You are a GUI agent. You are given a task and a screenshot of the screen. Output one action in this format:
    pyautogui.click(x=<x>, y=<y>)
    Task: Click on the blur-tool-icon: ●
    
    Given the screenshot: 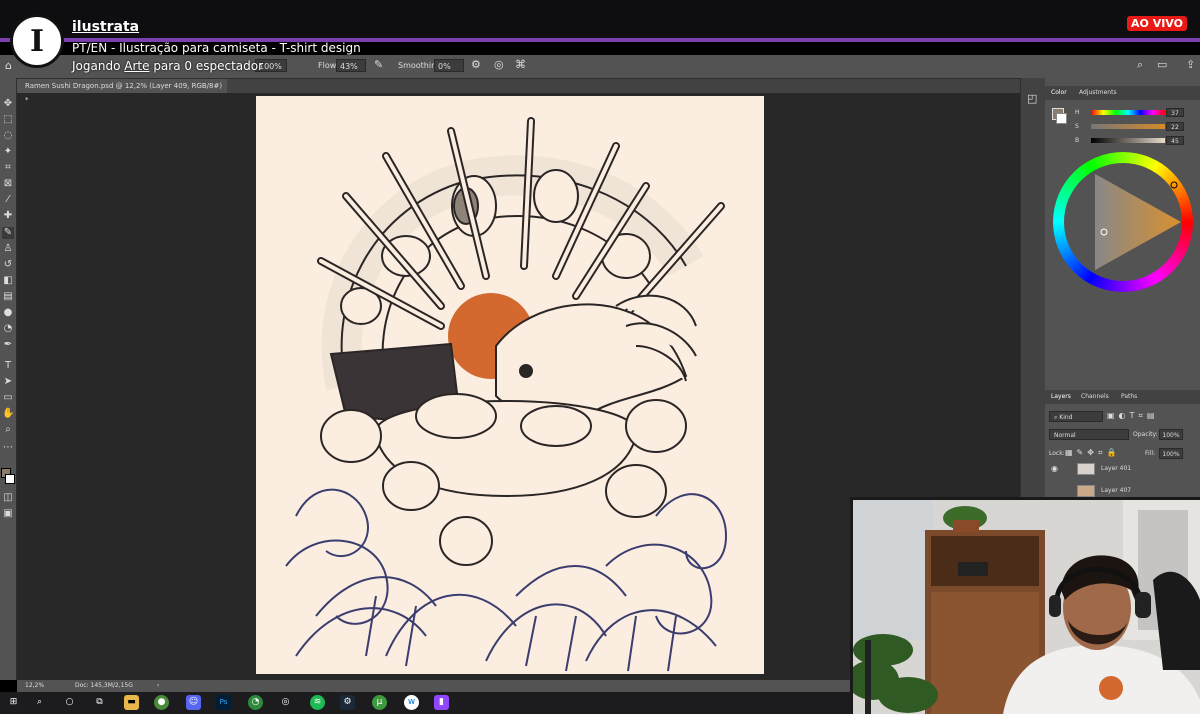 What is the action you would take?
    pyautogui.click(x=8, y=313)
    